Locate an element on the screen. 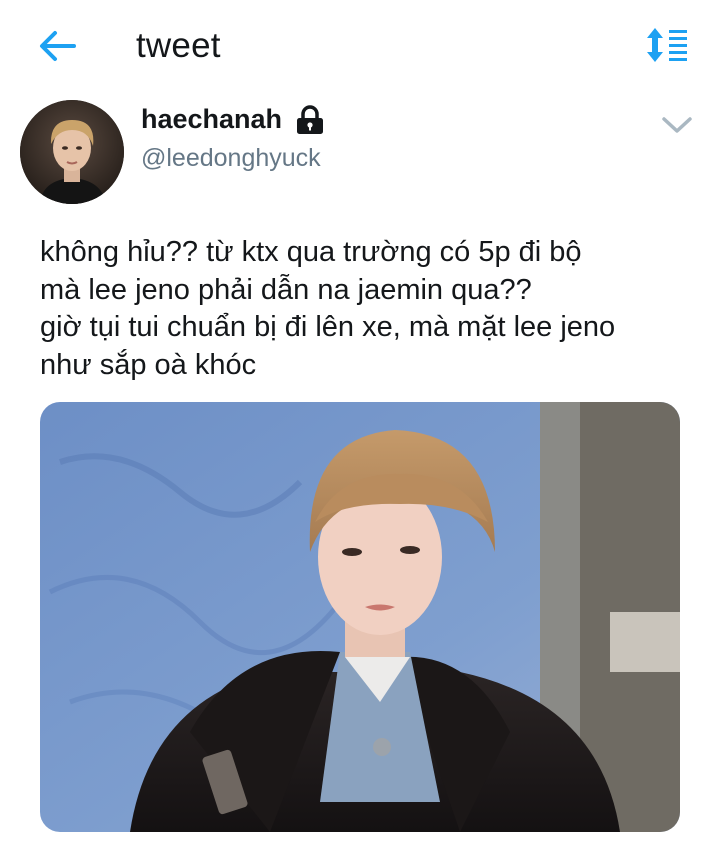 The image size is (720, 857). avatar-photo is located at coordinates (72, 152).